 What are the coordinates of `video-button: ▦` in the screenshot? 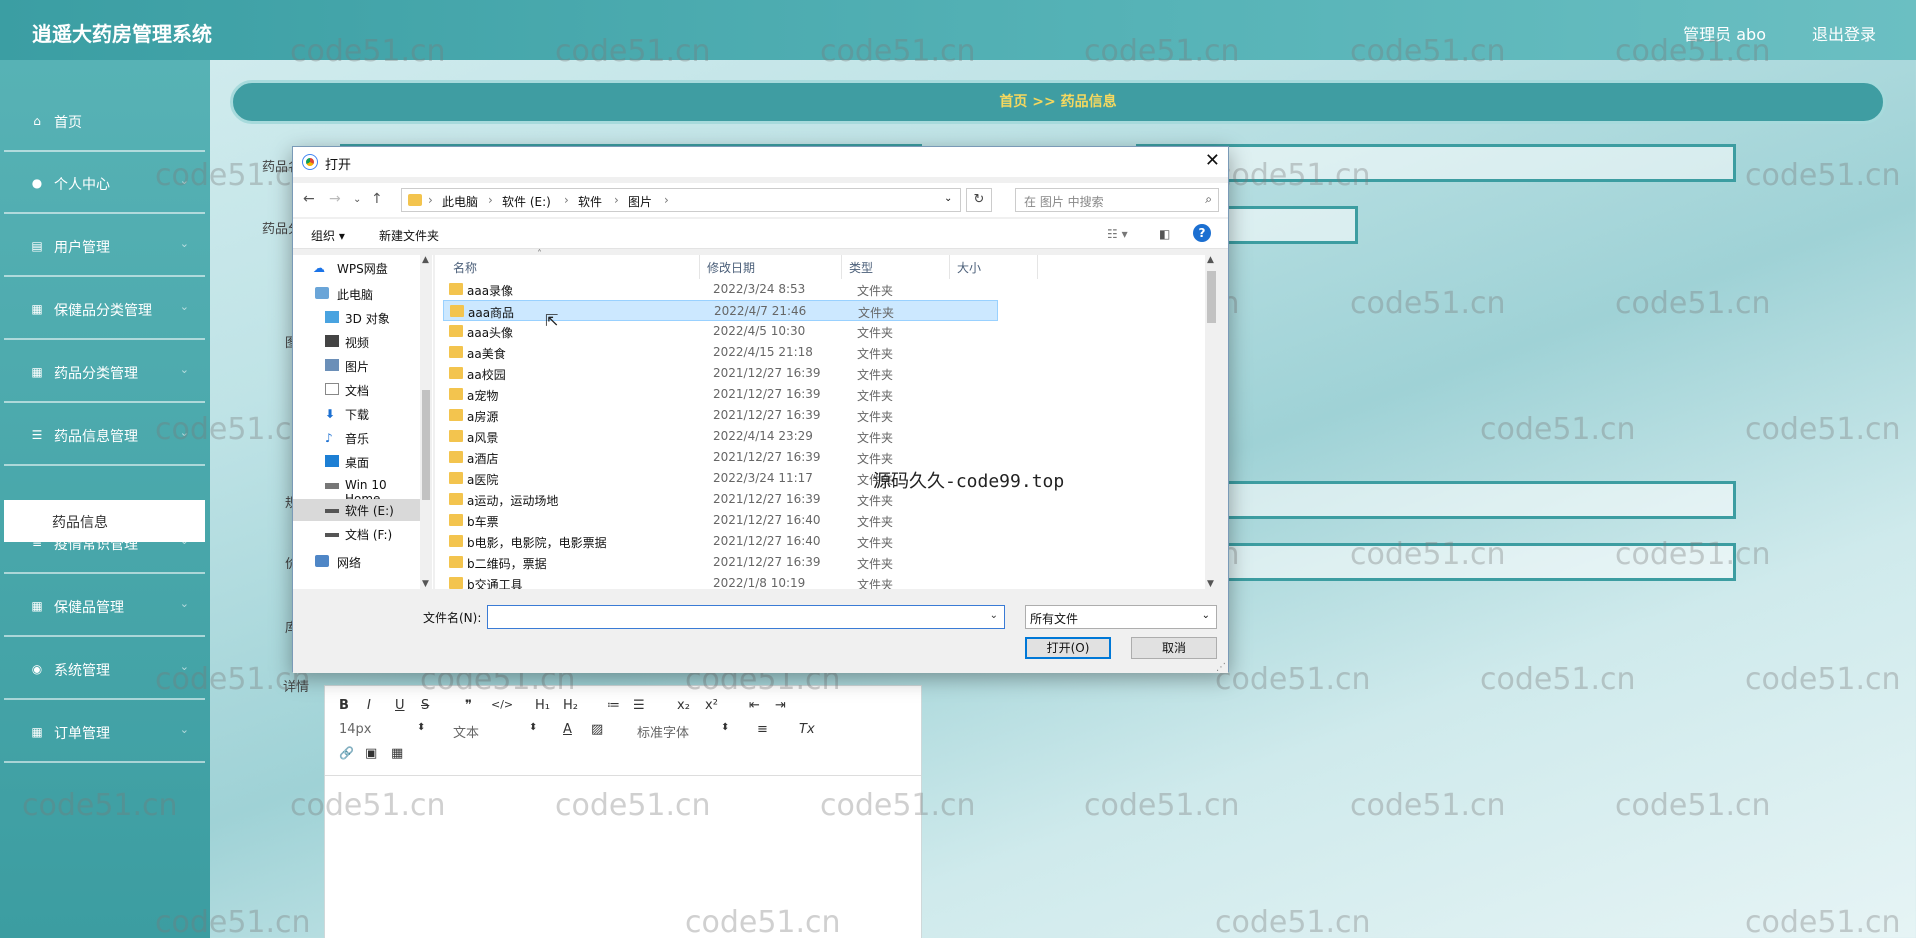 It's located at (397, 753).